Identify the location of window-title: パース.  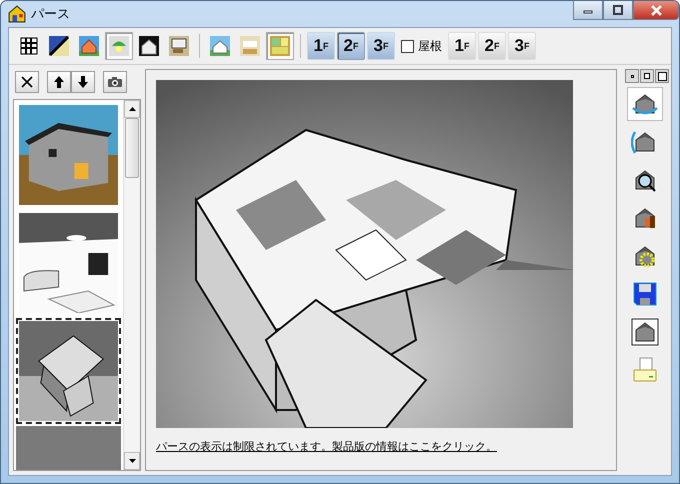
(50, 14).